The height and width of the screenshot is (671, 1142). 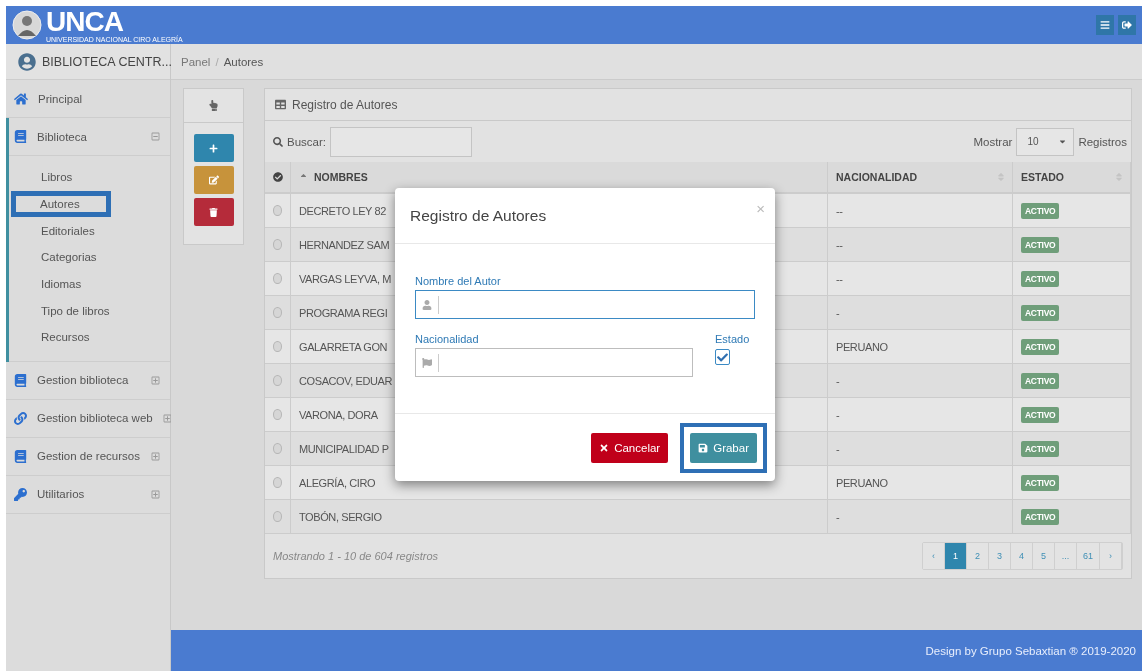 What do you see at coordinates (478, 215) in the screenshot?
I see `modal-title: Registro de Autores` at bounding box center [478, 215].